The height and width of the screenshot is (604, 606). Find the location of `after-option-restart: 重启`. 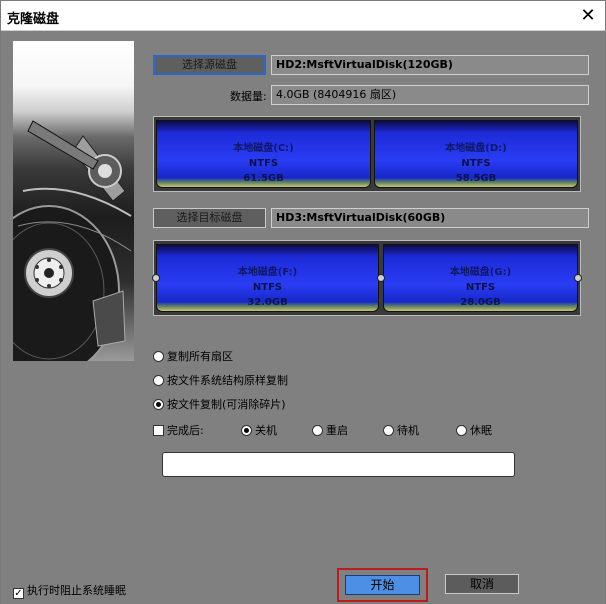

after-option-restart: 重启 is located at coordinates (330, 430).